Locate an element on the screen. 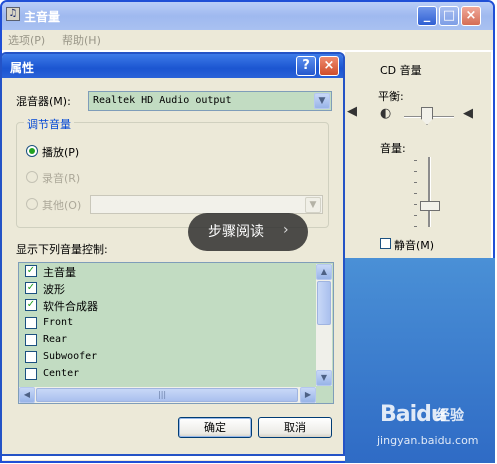 Image resolution: width=497 pixels, height=464 pixels. scroll-down-icon: ▼ is located at coordinates (324, 378).